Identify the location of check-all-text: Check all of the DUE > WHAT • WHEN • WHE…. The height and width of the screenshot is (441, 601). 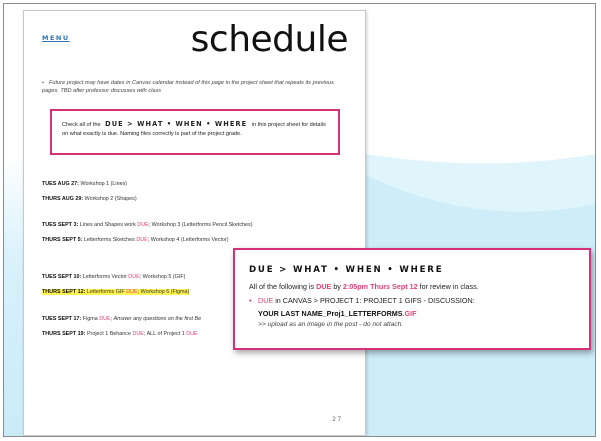
(195, 129).